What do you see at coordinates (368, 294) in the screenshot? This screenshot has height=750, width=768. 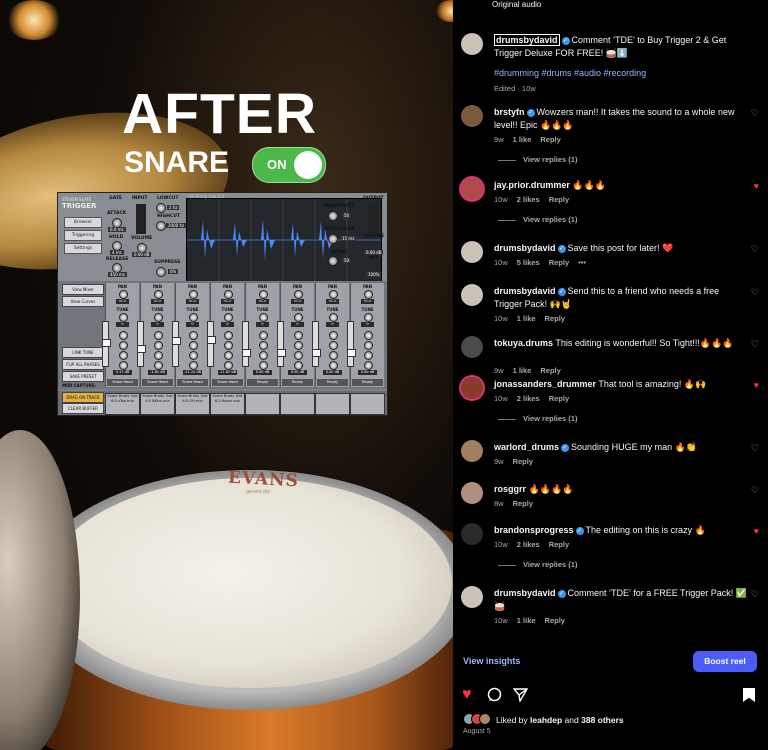 I see `pan-knob` at bounding box center [368, 294].